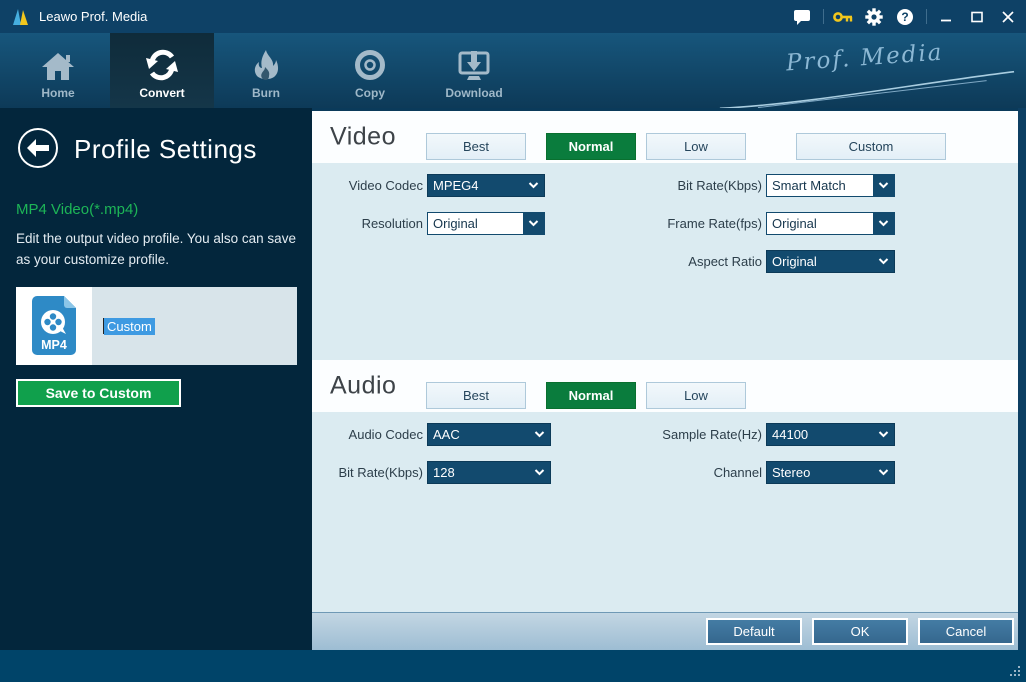  I want to click on back-button, so click(38, 148).